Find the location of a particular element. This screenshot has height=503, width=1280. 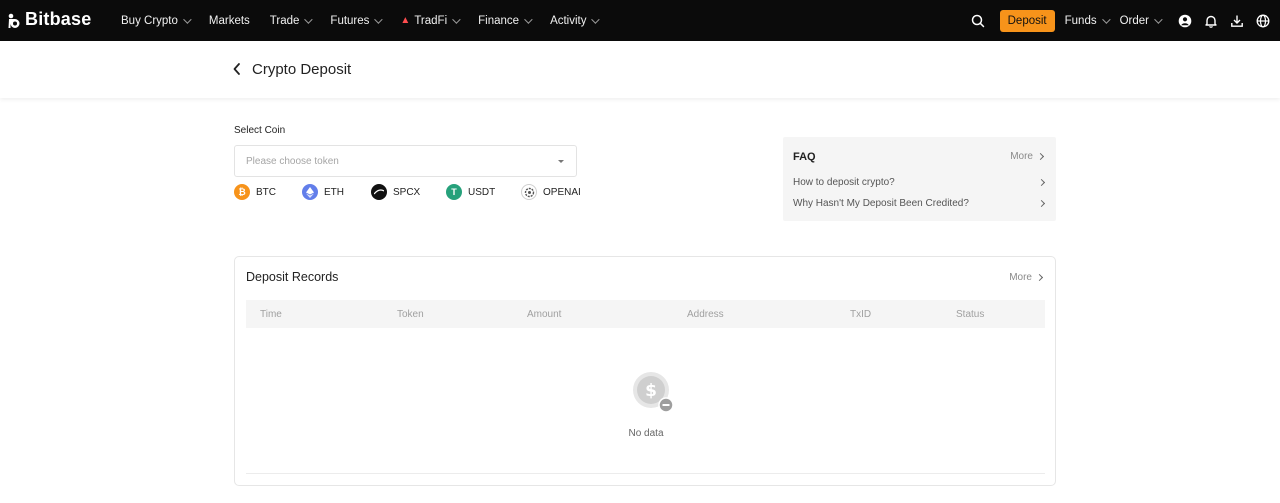

records-table-header: Time Token Amount Address TxID Status is located at coordinates (645, 314).